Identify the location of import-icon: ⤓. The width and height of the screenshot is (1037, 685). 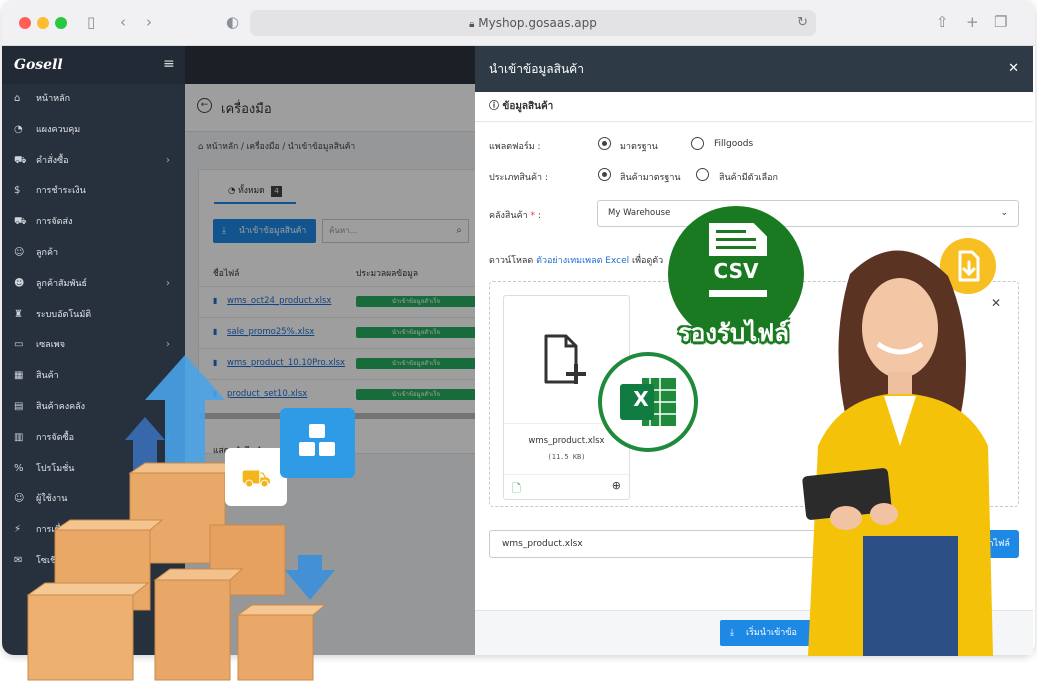
(732, 633).